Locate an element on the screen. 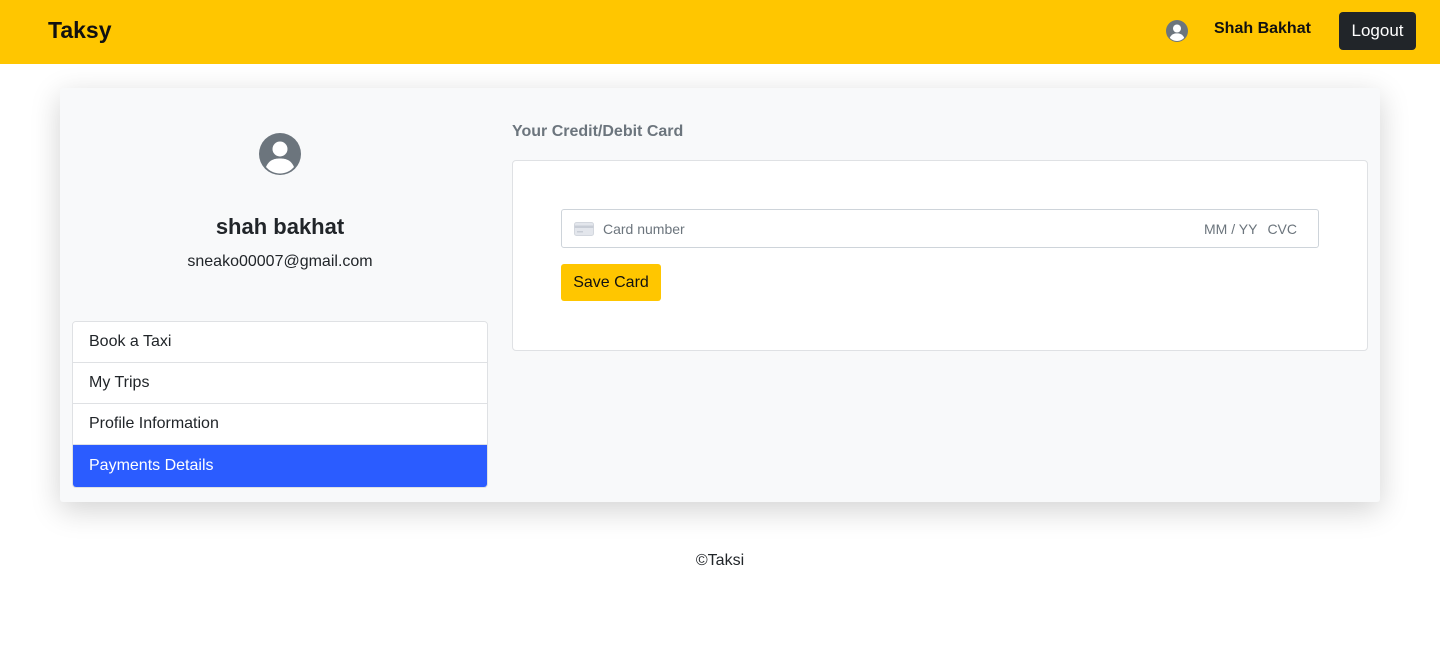 Image resolution: width=1440 pixels, height=671 pixels. top-navbar: Taksy Shah Bakhat Logout is located at coordinates (720, 32).